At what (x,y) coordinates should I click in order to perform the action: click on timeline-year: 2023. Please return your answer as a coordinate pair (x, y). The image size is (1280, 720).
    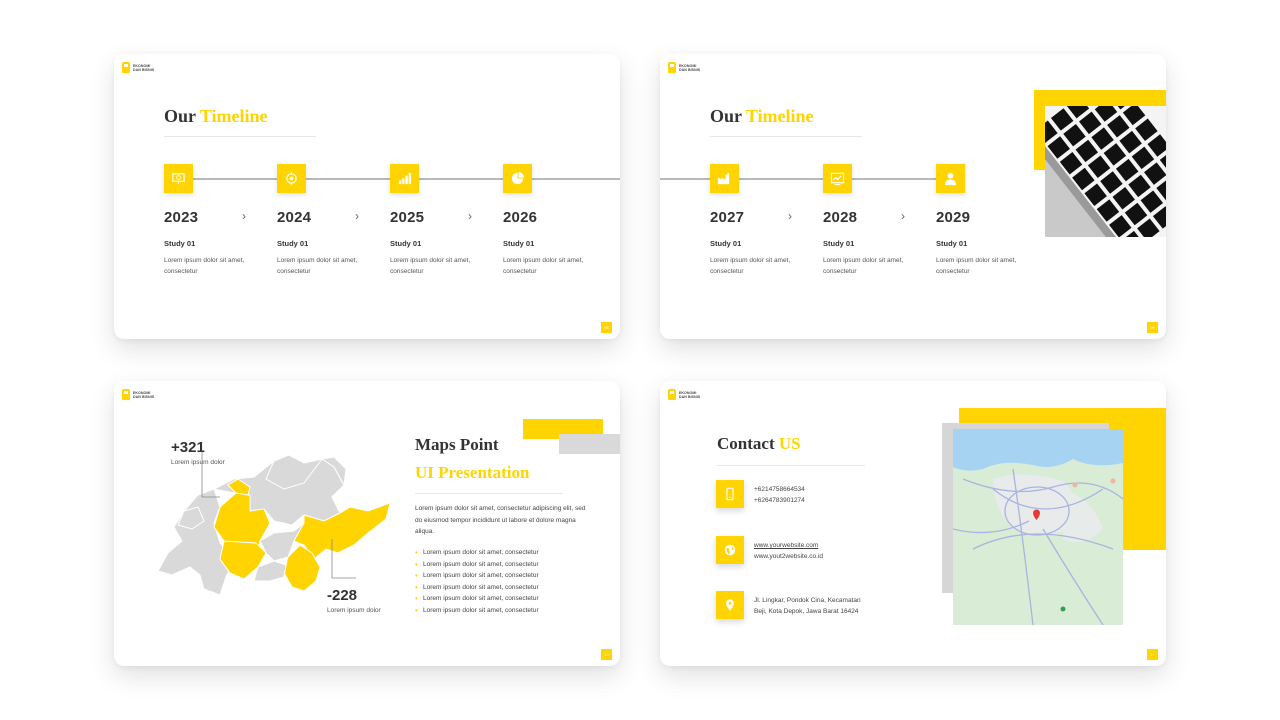
    Looking at the image, I should click on (181, 217).